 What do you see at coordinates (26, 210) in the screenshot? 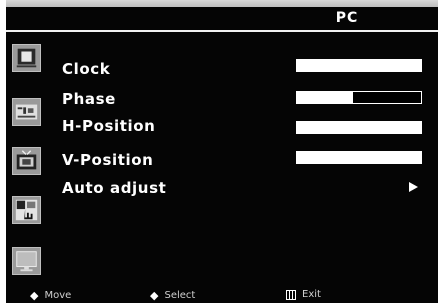
I see `pc-icon` at bounding box center [26, 210].